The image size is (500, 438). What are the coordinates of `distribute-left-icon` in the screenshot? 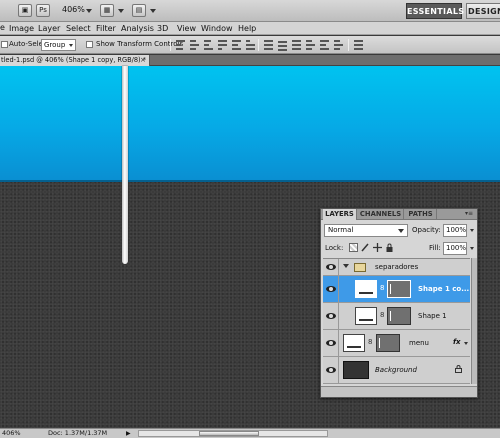 It's located at (310, 45).